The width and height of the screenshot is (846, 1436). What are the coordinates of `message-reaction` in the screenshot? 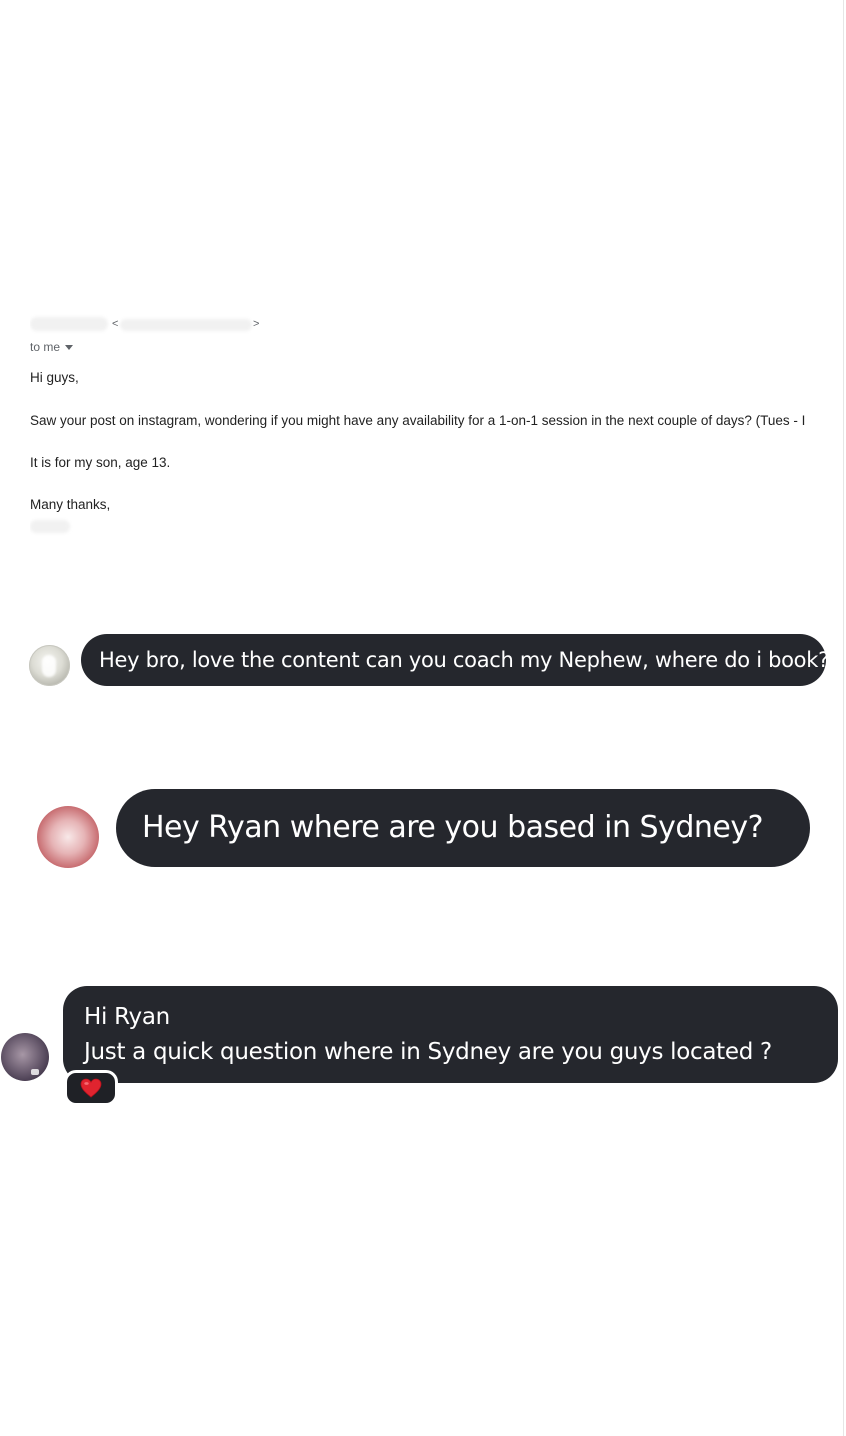 It's located at (91, 1088).